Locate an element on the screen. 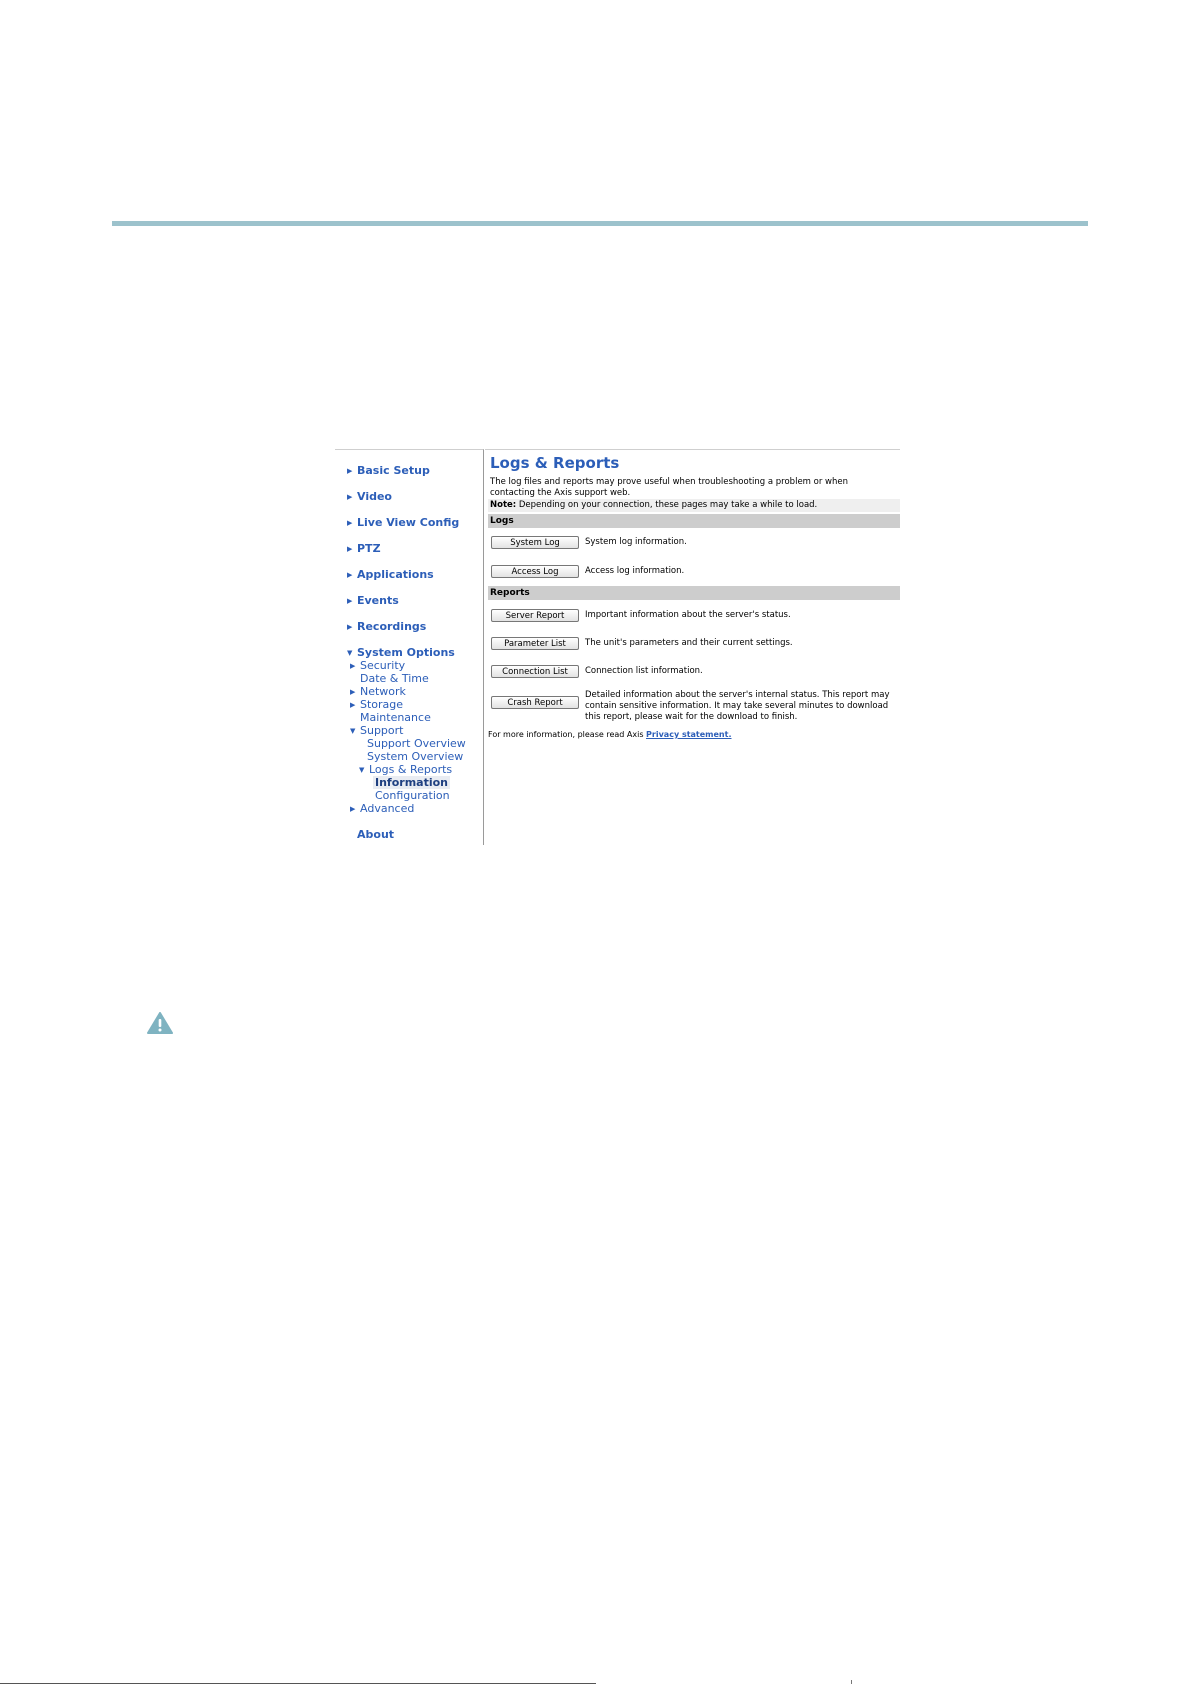 Image resolution: width=1191 pixels, height=1685 pixels. connection-list-description: Connection list information. is located at coordinates (644, 671).